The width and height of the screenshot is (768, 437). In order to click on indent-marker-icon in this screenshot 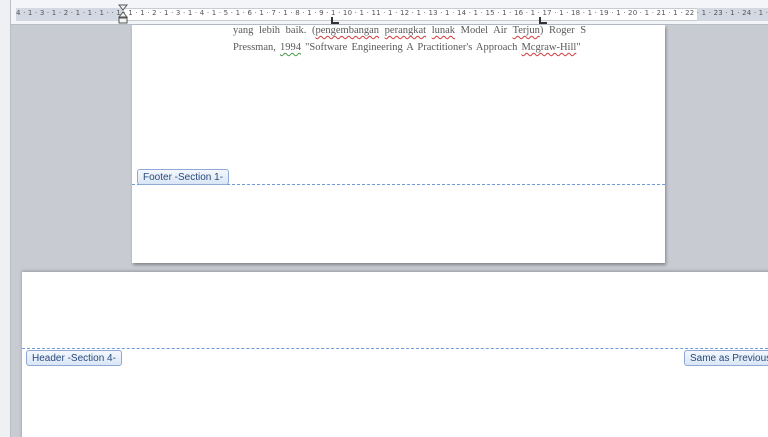, I will do `click(123, 14)`.